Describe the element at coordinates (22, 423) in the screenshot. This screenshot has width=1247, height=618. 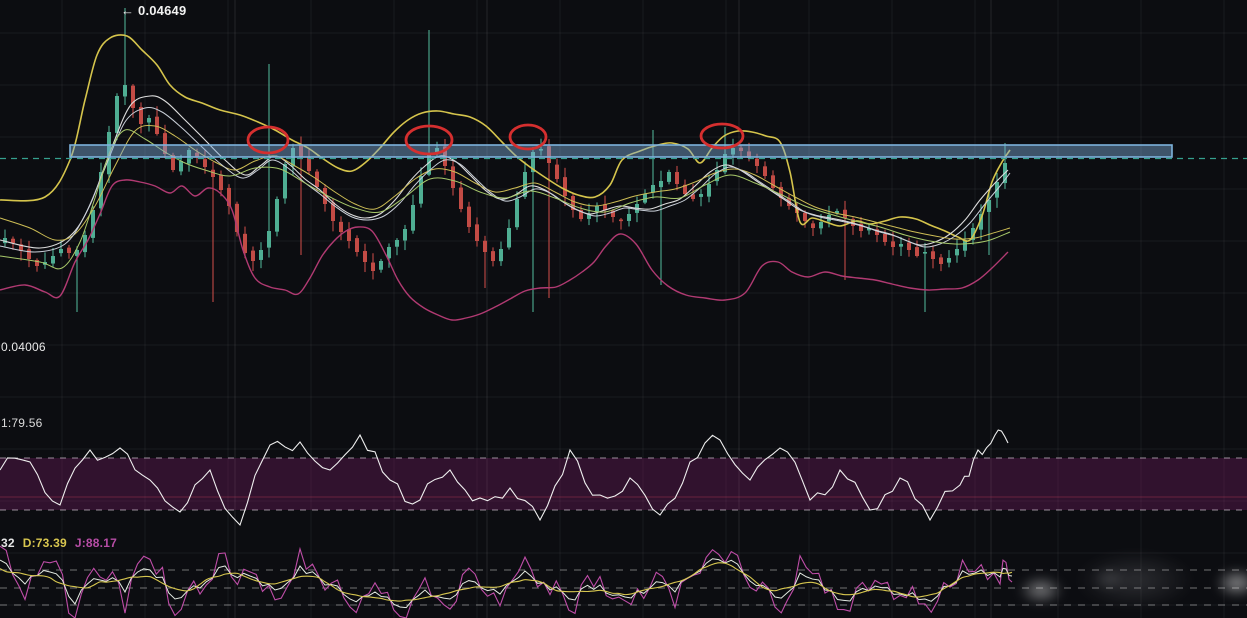
I see `rsi-value-label: 1:79.56` at that location.